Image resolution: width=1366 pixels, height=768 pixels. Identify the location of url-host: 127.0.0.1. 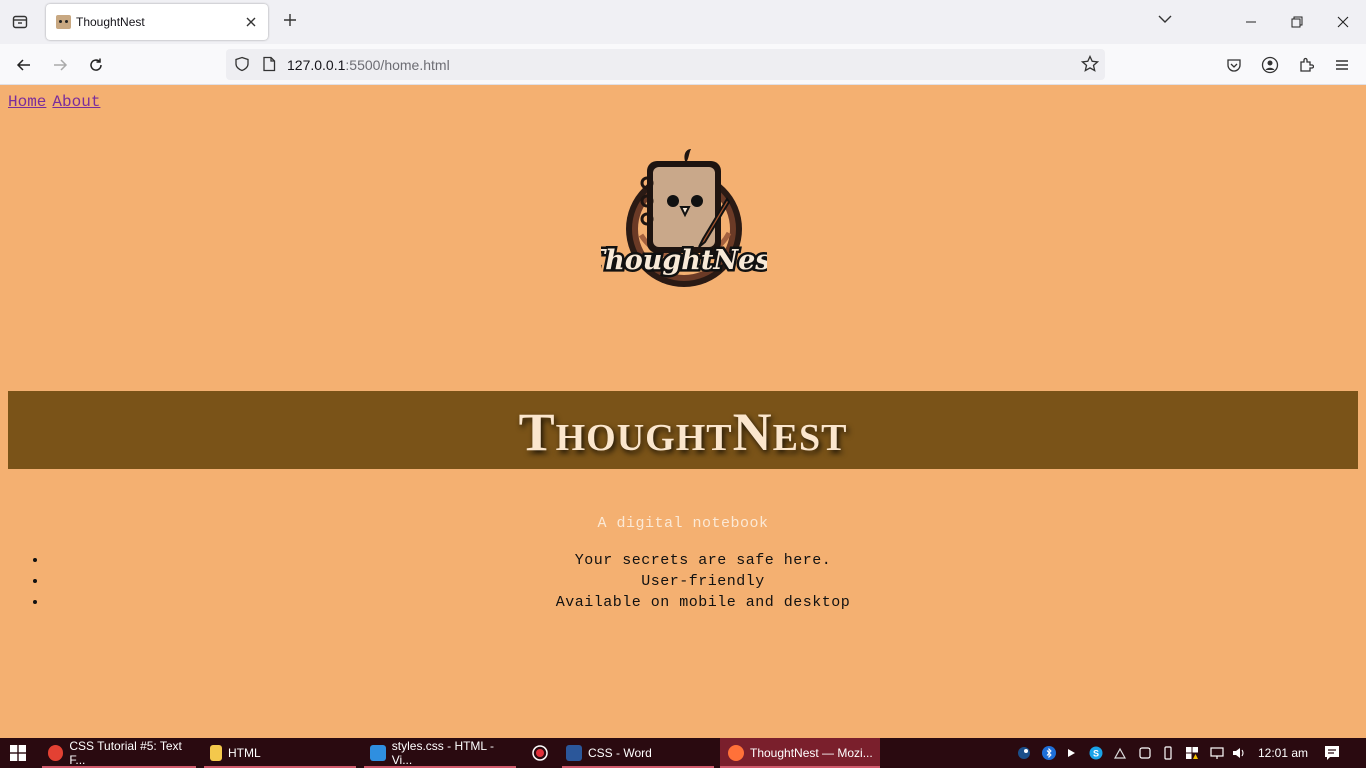
(316, 65).